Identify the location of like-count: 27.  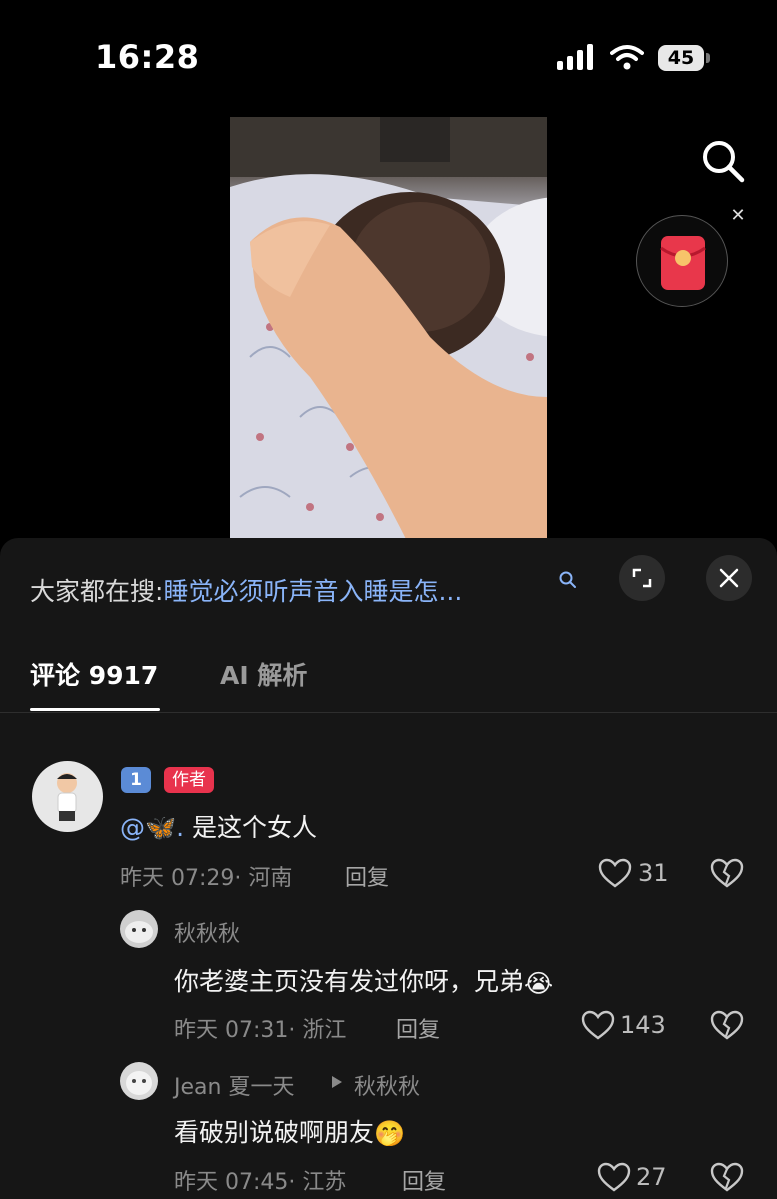
(651, 1177).